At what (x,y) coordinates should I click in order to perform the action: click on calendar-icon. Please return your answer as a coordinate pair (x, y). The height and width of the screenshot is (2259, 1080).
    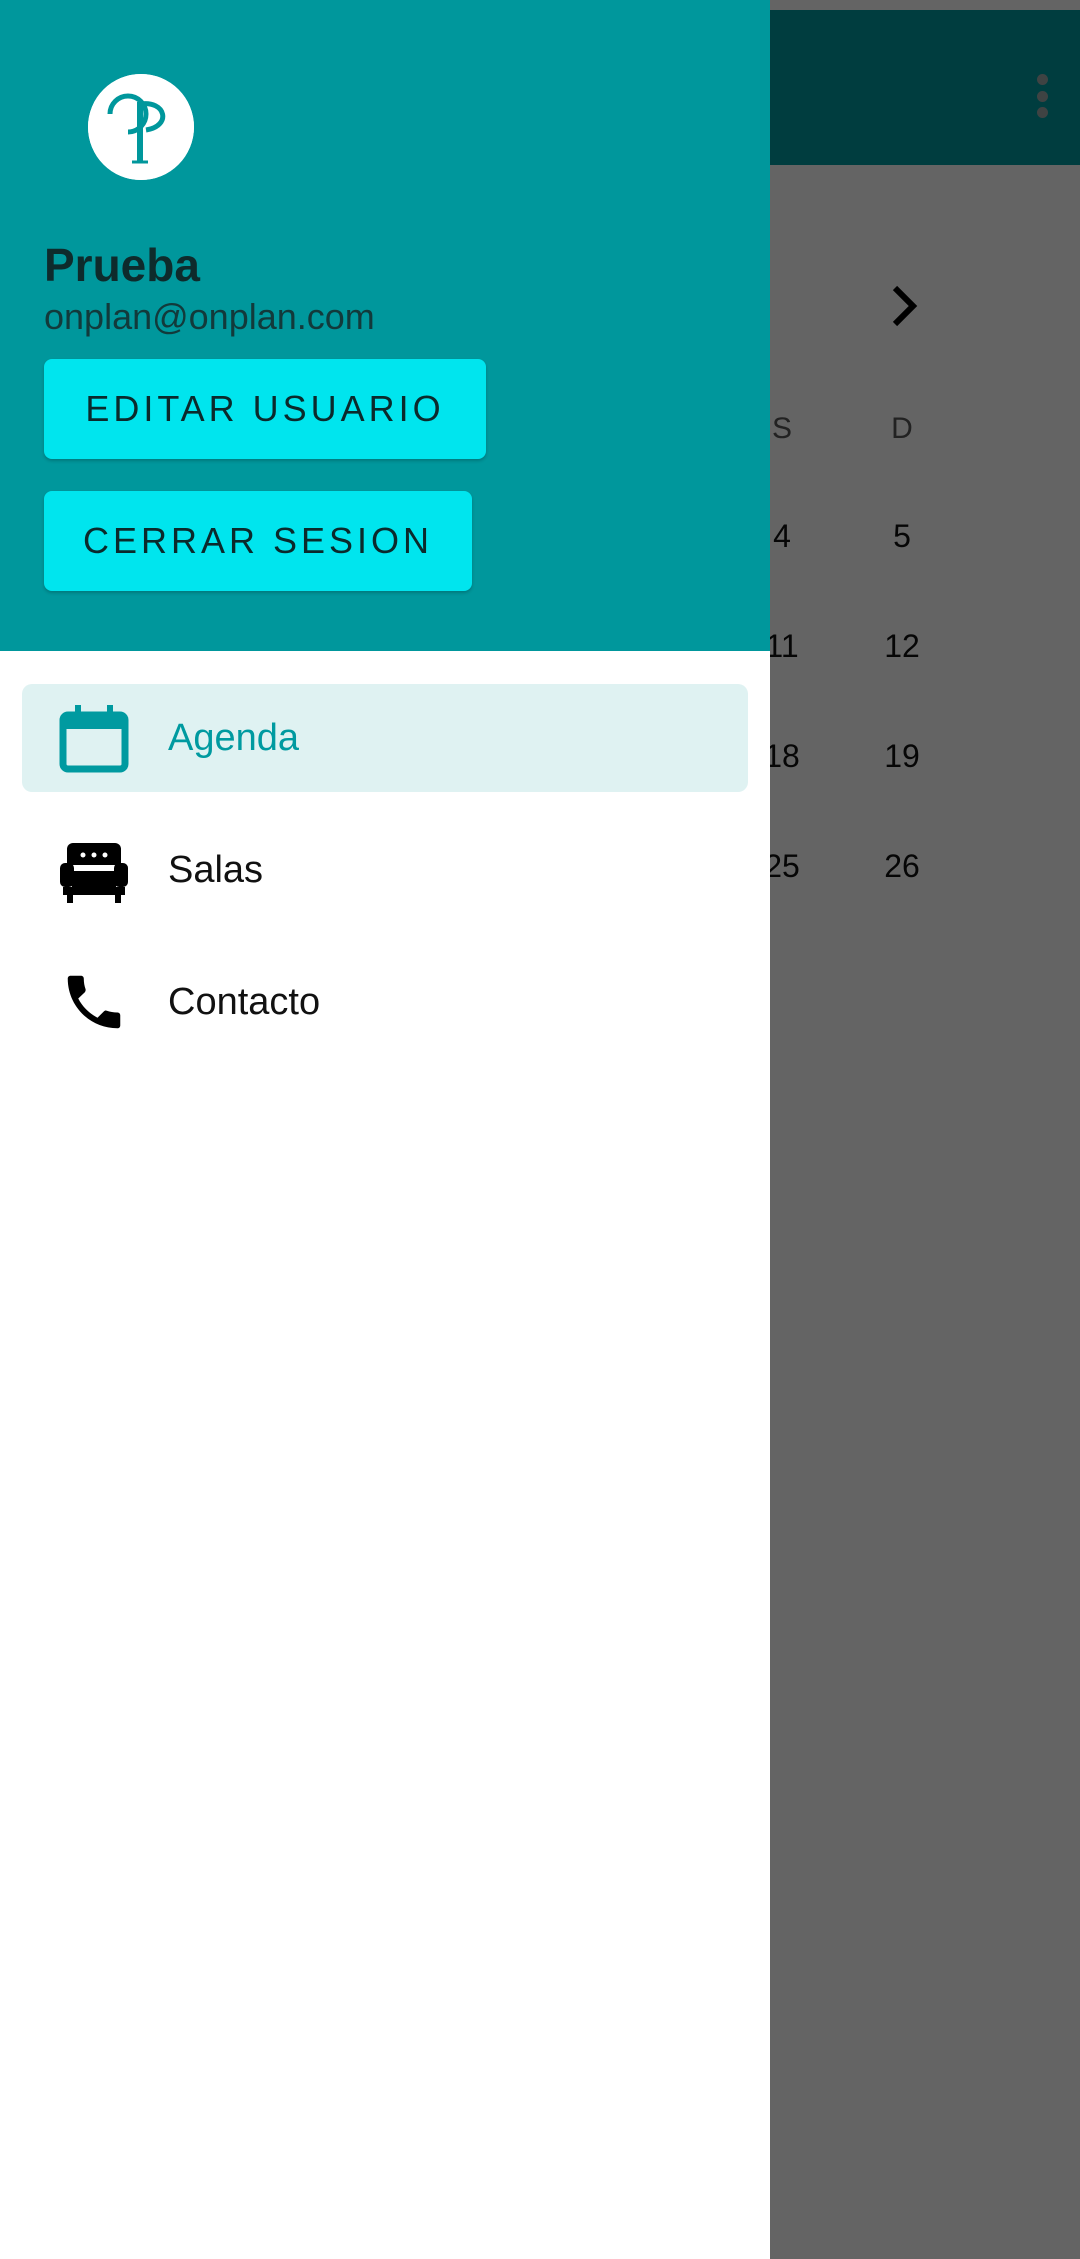
    Looking at the image, I should click on (94, 738).